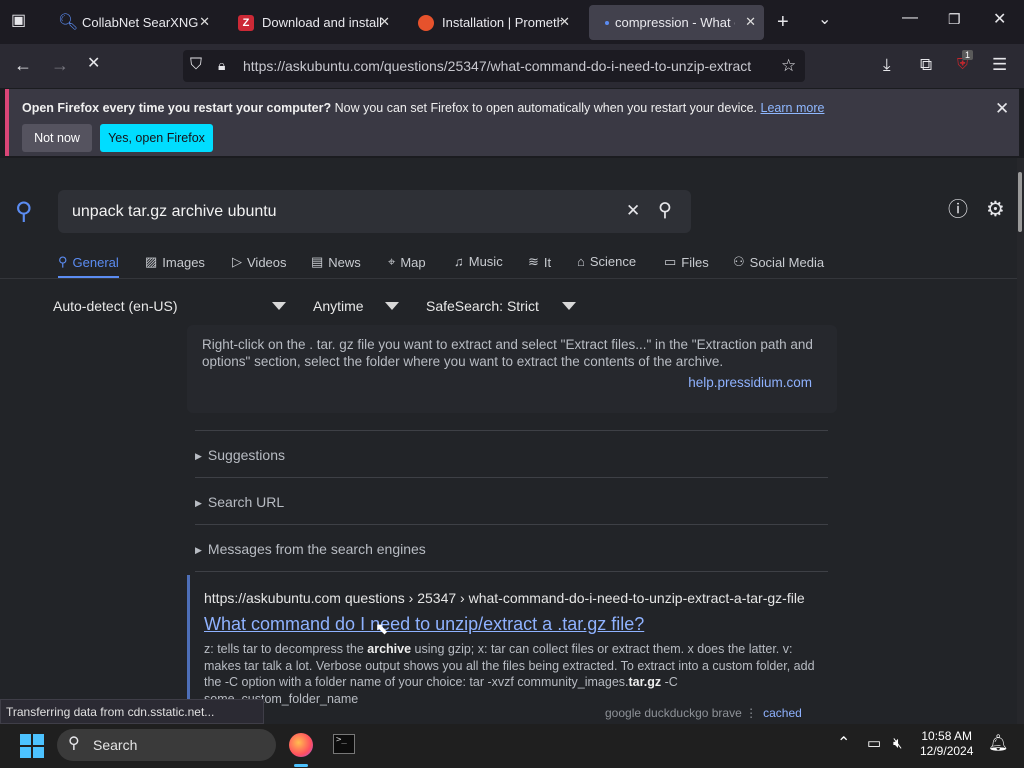 Image resolution: width=1024 pixels, height=768 pixels. Describe the element at coordinates (946, 744) in the screenshot. I see `system-clock: 10:58 AM 12/9/2024` at that location.